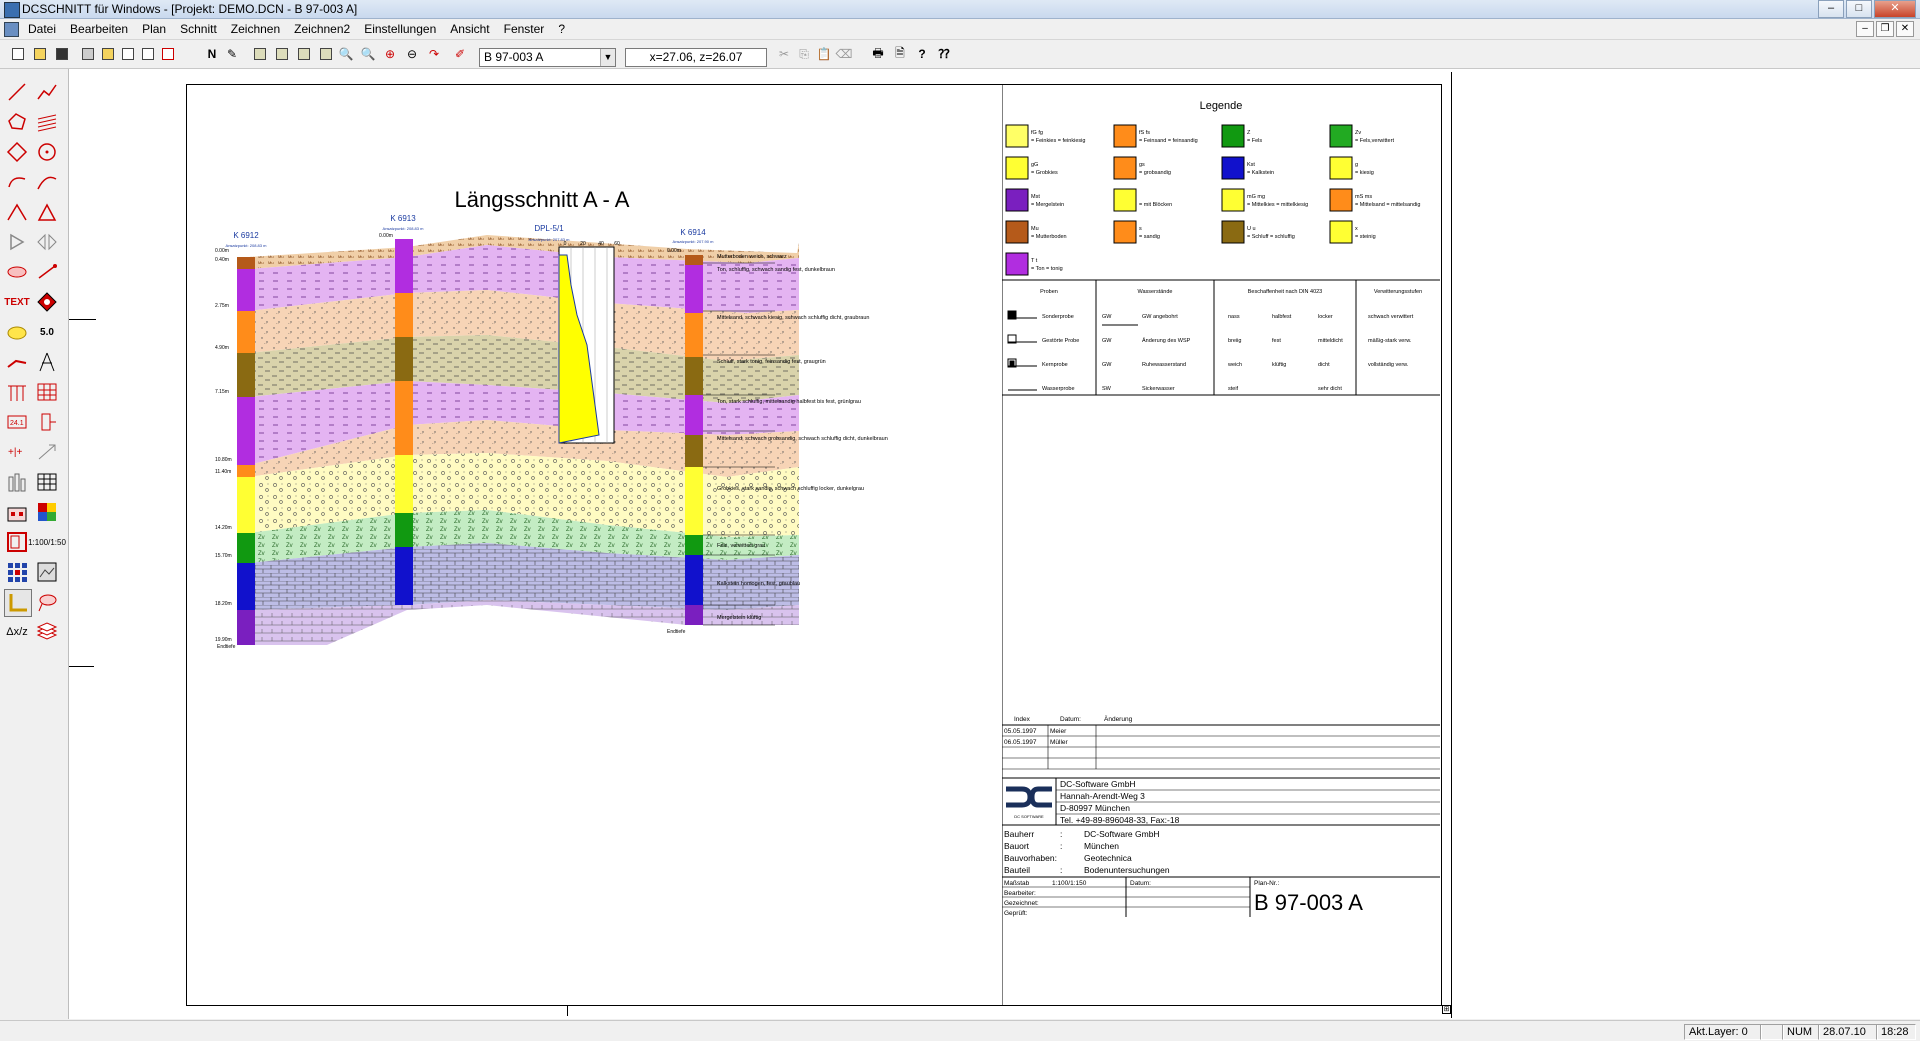 Image resolution: width=1920 pixels, height=1041 pixels. What do you see at coordinates (844, 54) in the screenshot?
I see `delete-icon: ⌫` at bounding box center [844, 54].